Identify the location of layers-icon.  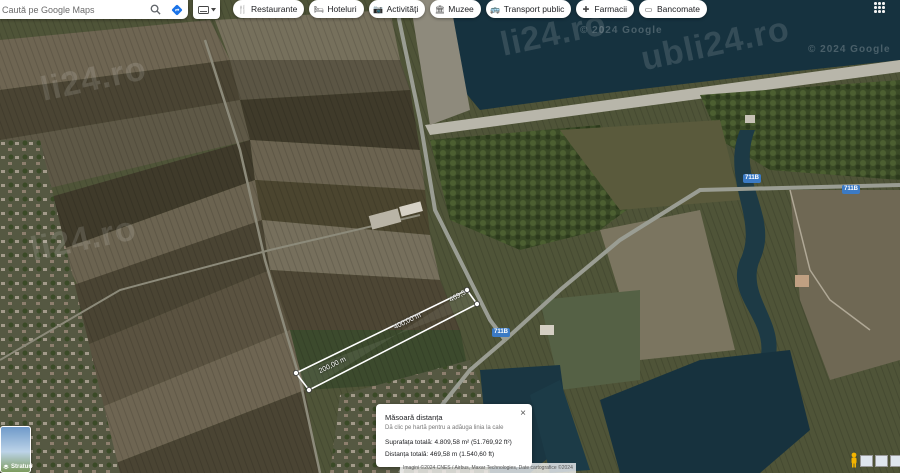
(6, 467).